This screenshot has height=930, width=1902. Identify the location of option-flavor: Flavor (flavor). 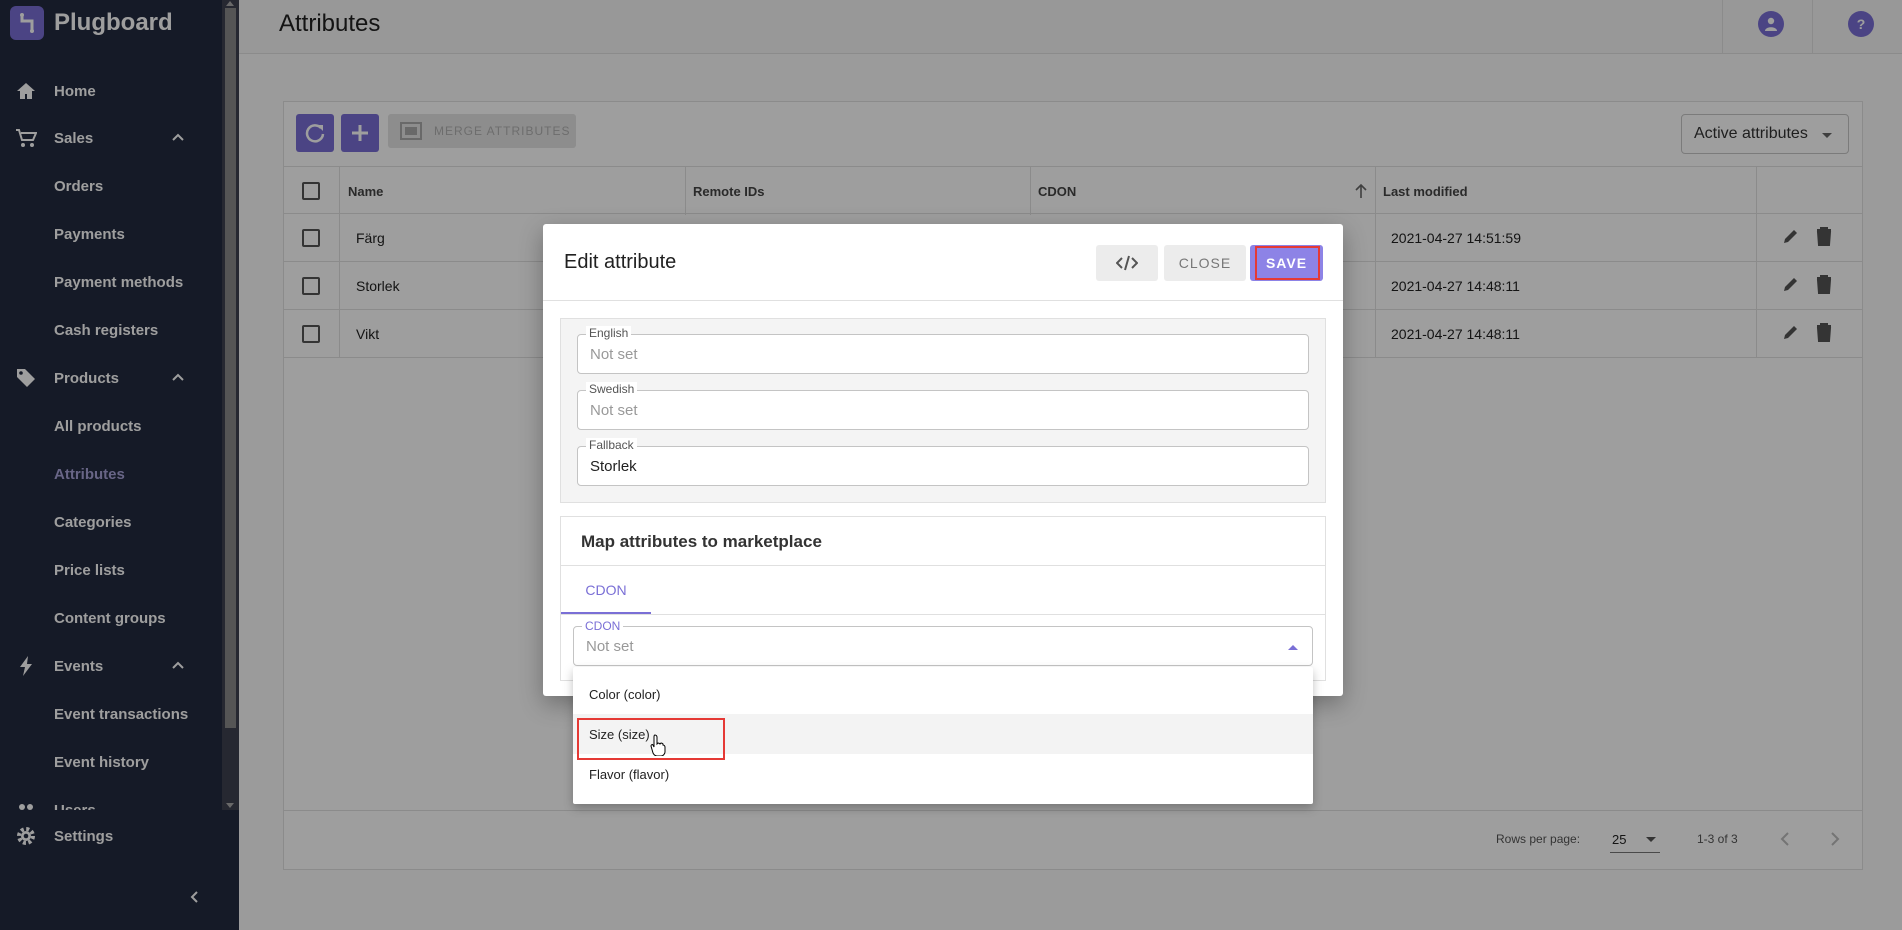
(943, 774).